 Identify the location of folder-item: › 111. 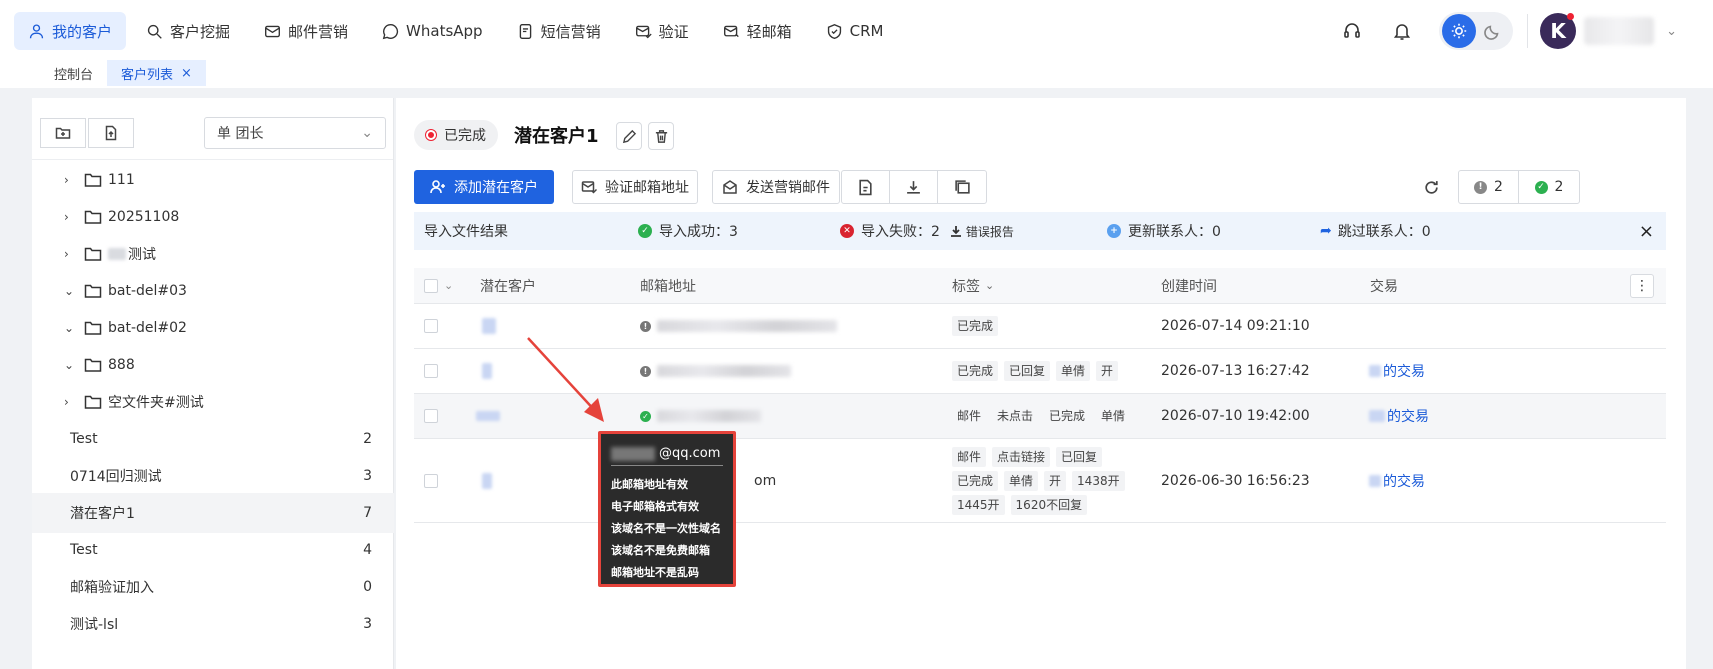
(213, 180).